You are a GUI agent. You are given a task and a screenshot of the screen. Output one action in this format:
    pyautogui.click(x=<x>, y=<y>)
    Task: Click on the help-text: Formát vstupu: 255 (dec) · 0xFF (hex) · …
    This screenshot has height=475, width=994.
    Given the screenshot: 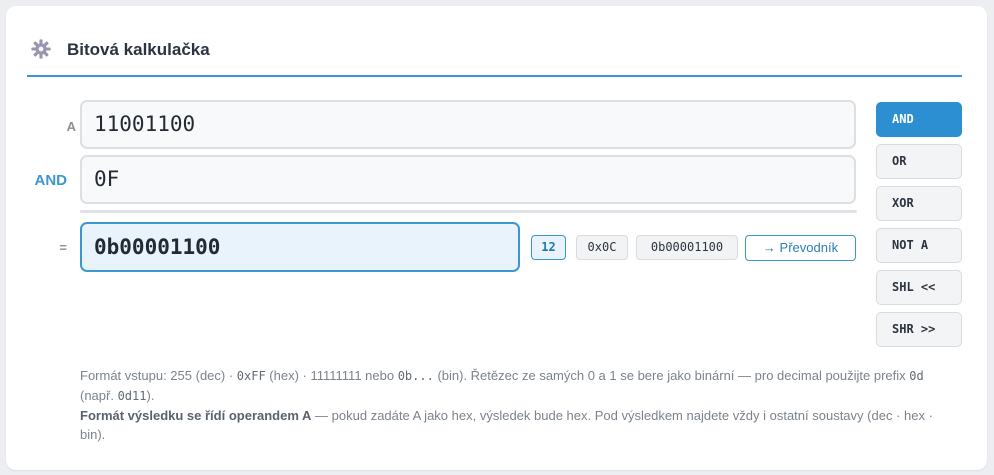 What is the action you would take?
    pyautogui.click(x=510, y=405)
    